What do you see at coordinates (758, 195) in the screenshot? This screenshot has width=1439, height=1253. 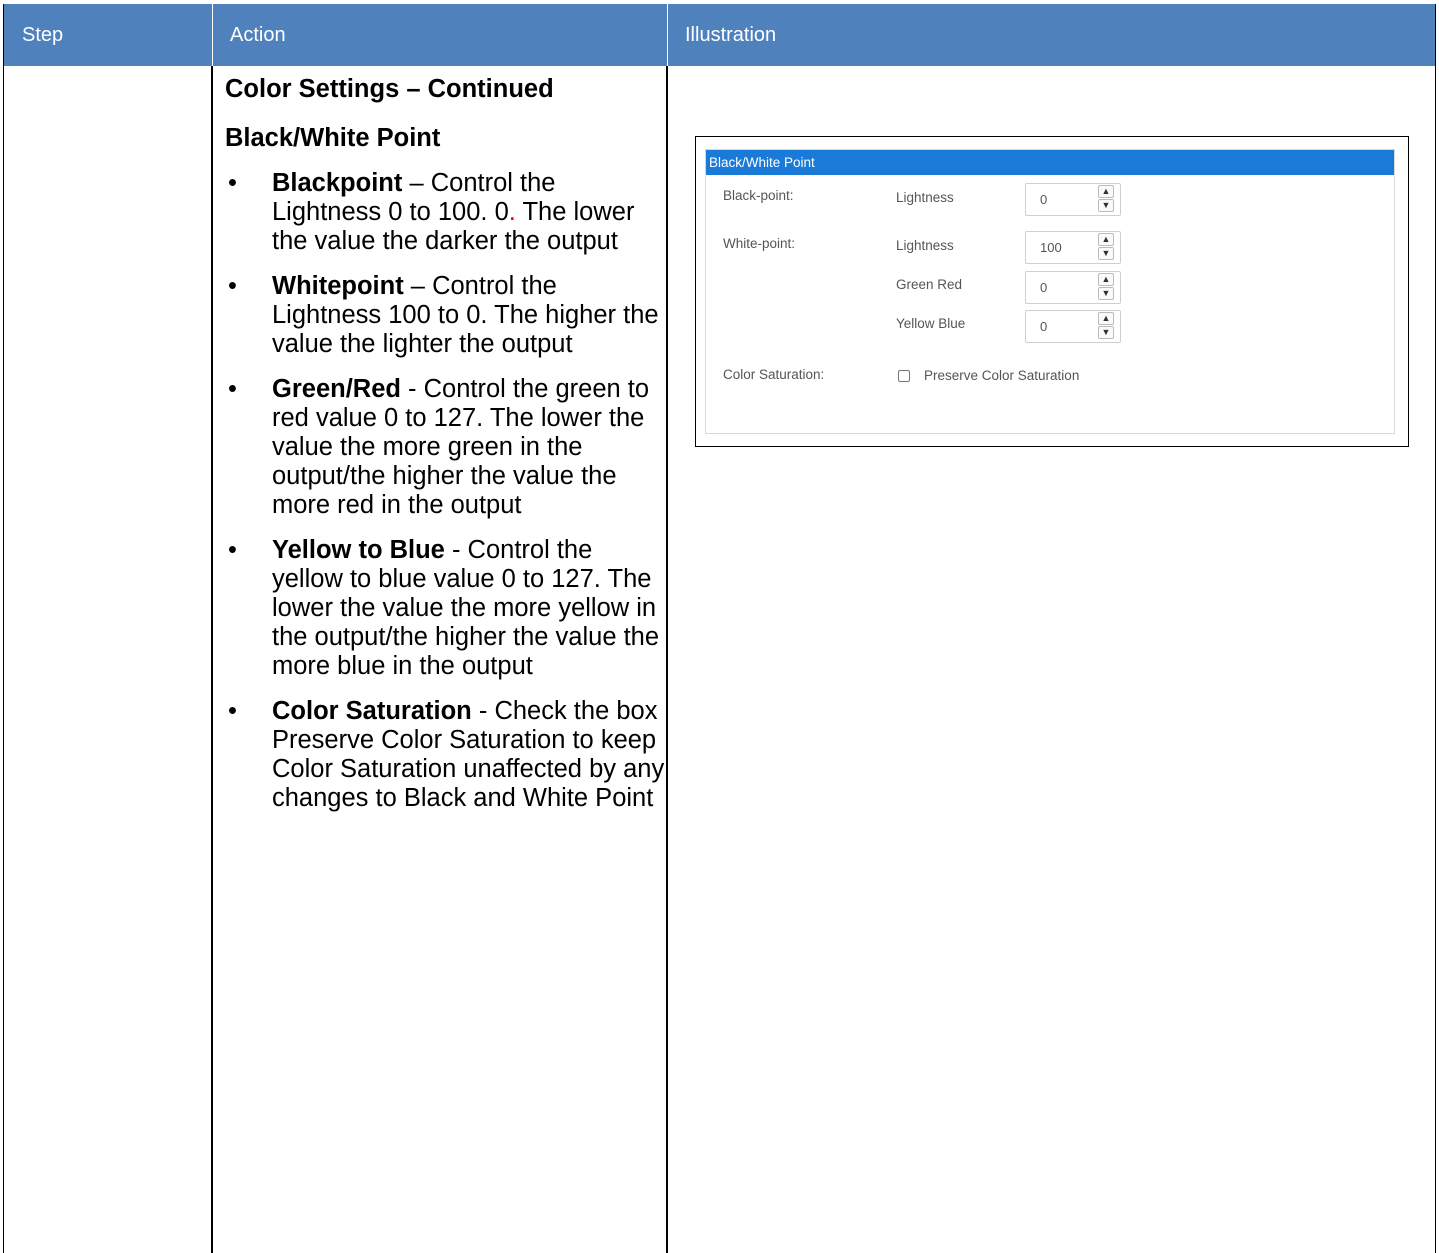 I see `black-point-label: Black-point:` at bounding box center [758, 195].